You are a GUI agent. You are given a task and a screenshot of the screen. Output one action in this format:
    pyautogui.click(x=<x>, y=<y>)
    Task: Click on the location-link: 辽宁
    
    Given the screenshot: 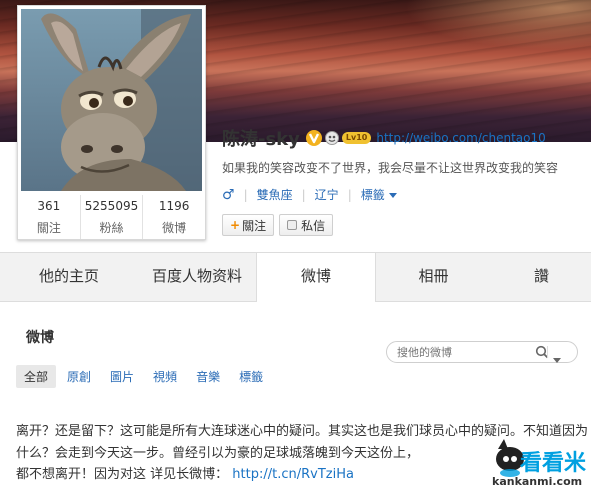 What is the action you would take?
    pyautogui.click(x=327, y=194)
    